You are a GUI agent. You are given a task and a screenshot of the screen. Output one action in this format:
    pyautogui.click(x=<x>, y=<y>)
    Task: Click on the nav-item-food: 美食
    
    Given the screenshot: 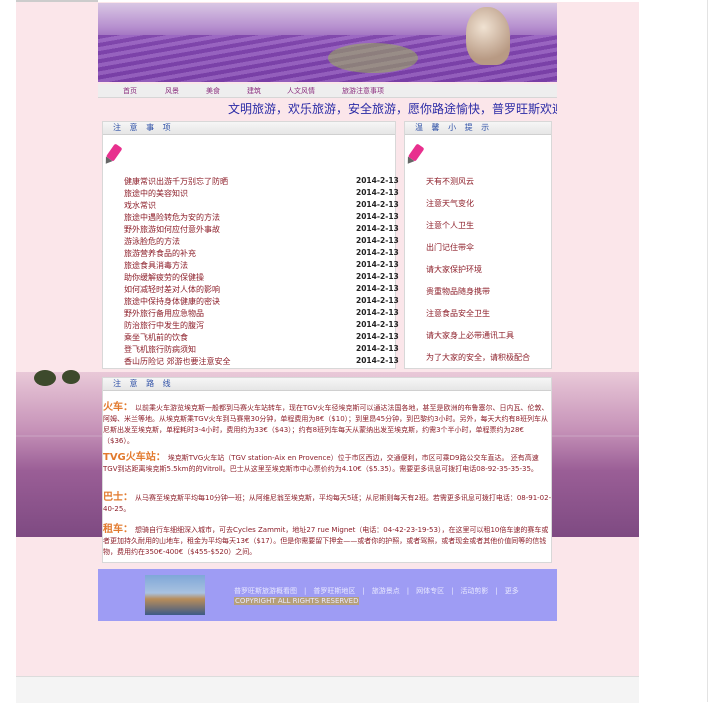 What is the action you would take?
    pyautogui.click(x=213, y=91)
    